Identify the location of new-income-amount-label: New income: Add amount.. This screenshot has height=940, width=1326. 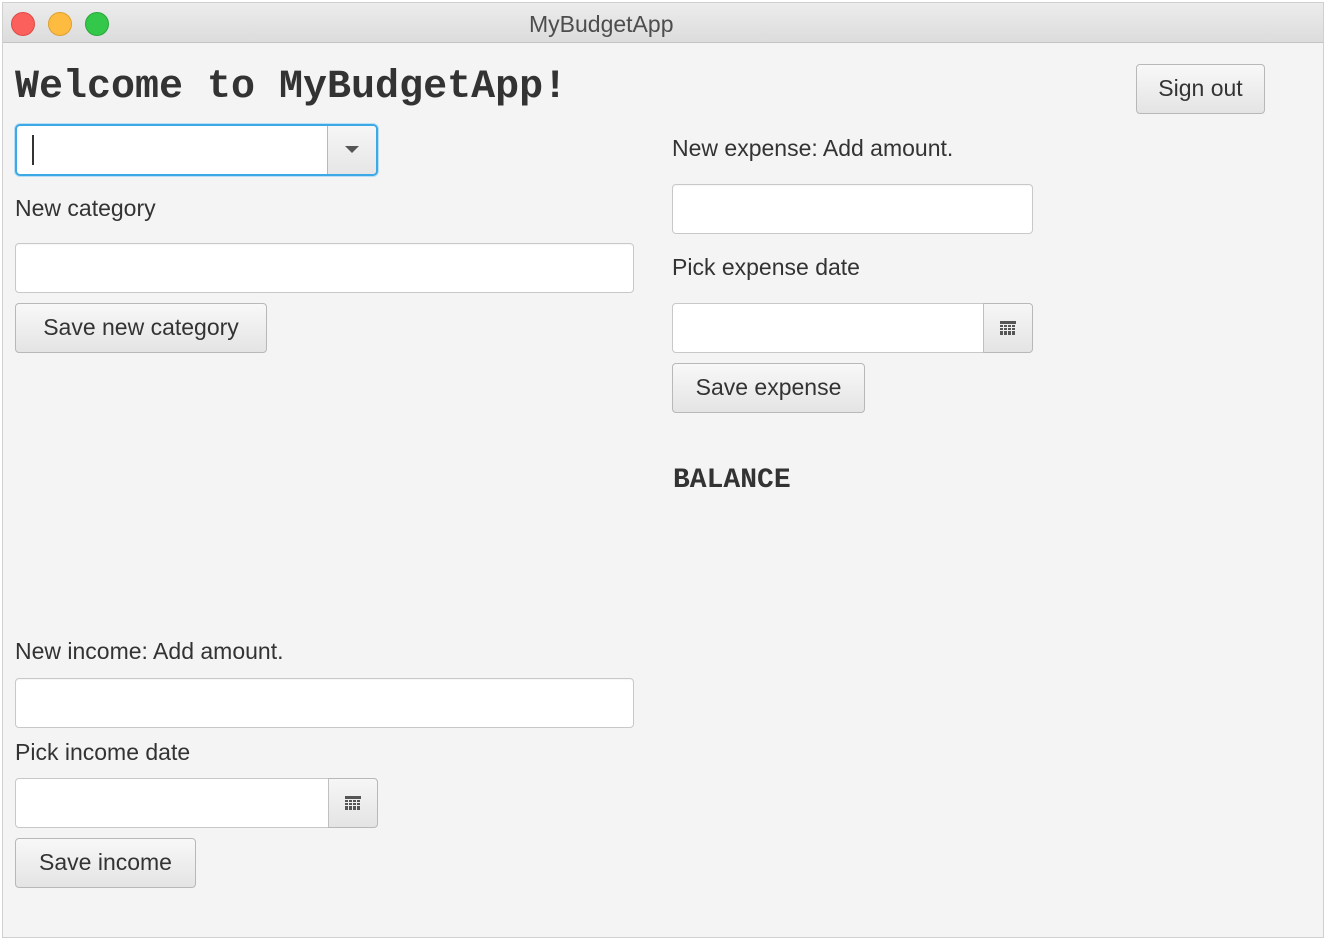
(149, 651).